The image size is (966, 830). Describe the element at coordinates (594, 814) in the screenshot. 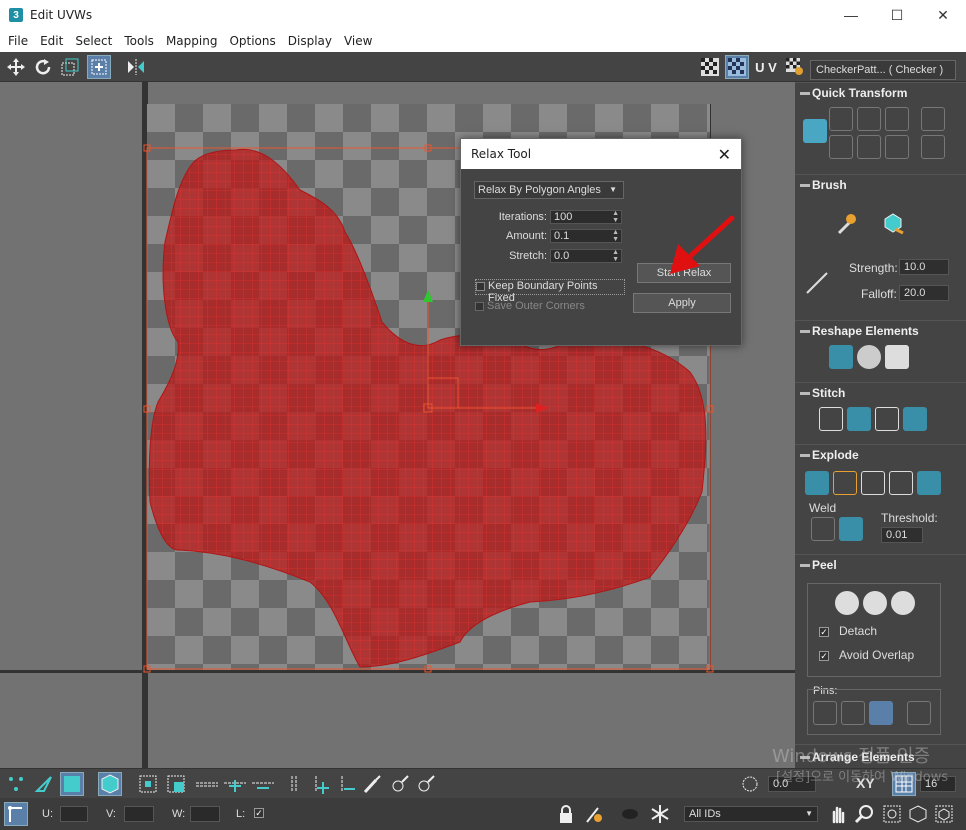

I see `show-hidden-icon` at that location.